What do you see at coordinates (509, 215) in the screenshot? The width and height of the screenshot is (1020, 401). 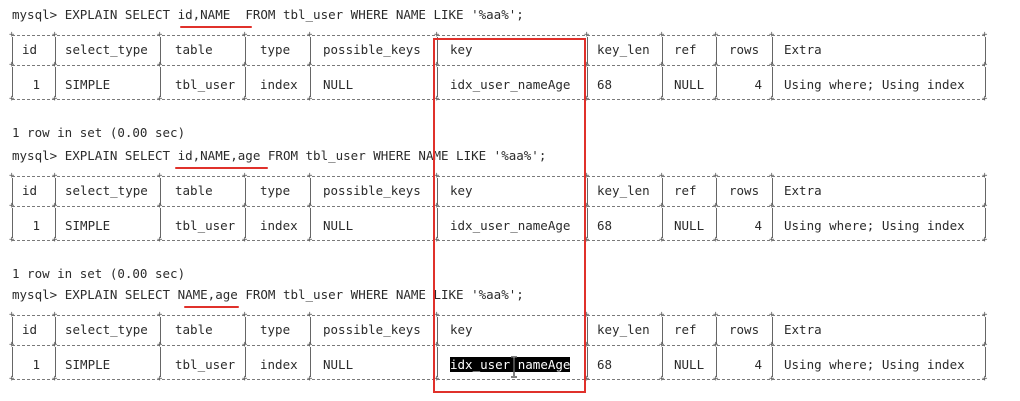 I see `key-column-highlight-box` at bounding box center [509, 215].